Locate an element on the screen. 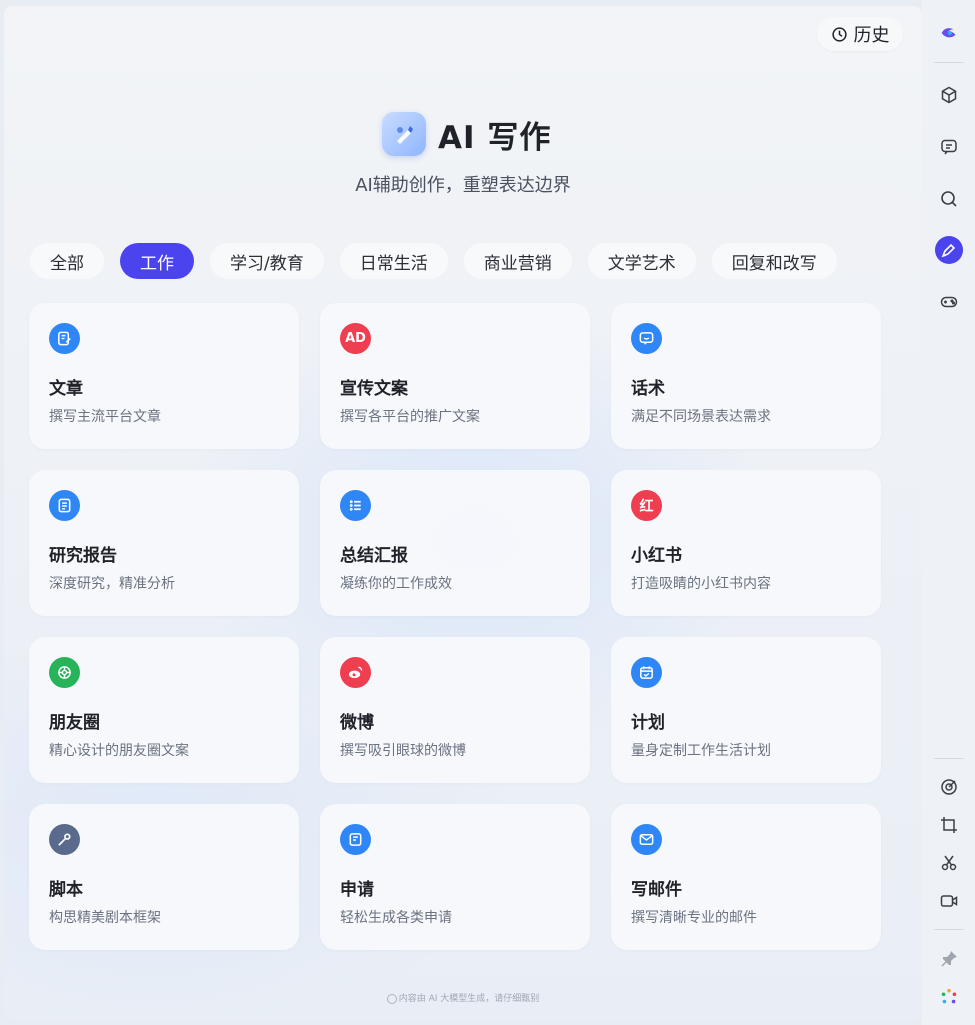  hero-title: AI 写作 is located at coordinates (466, 134).